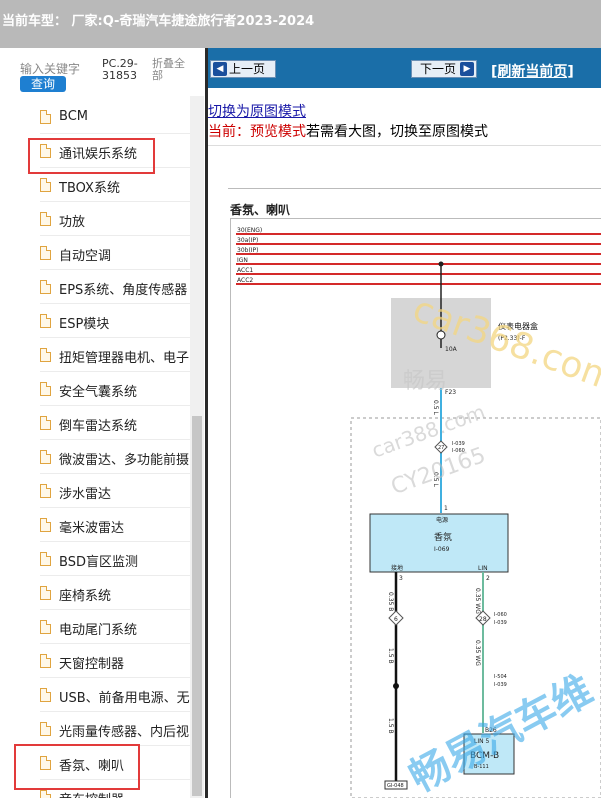  I want to click on splice-label: 6, so click(396, 619).